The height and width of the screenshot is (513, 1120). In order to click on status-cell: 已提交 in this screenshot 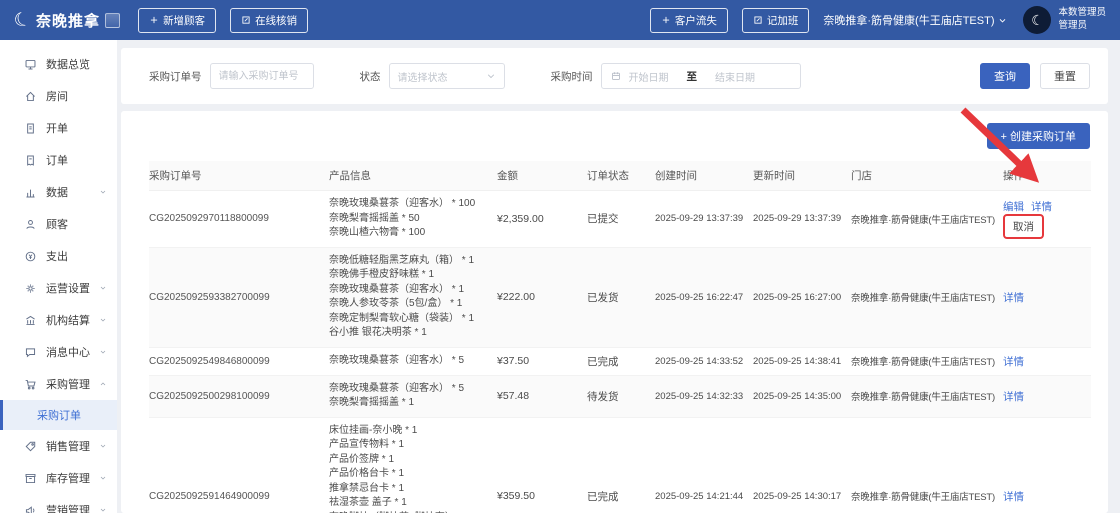, I will do `click(621, 219)`.